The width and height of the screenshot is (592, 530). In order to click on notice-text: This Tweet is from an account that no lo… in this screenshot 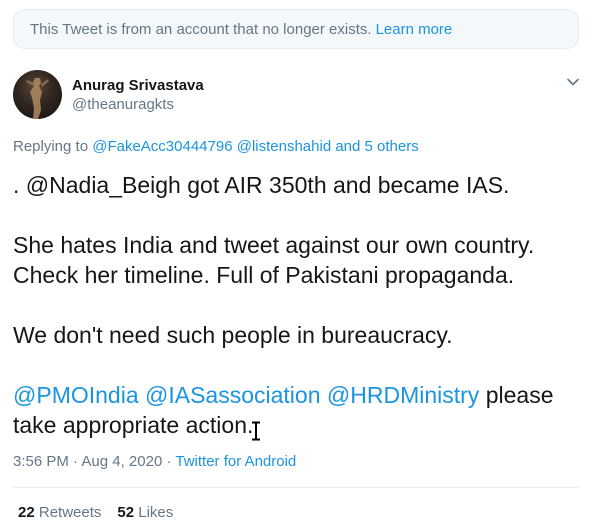, I will do `click(201, 29)`.